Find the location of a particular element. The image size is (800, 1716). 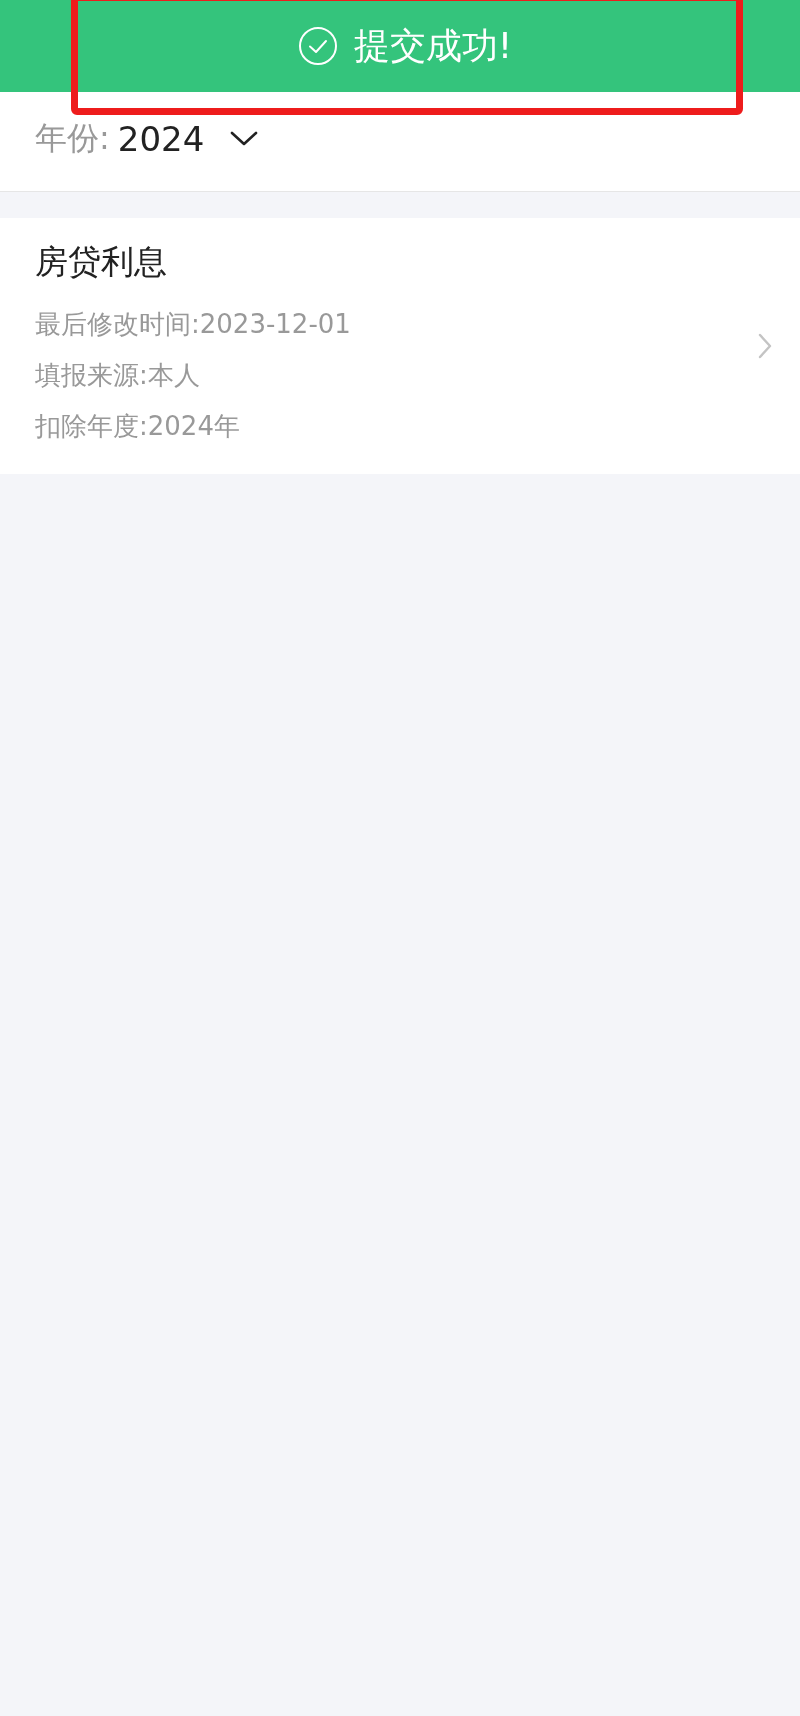

record-detail: 扣除年度:2024年 is located at coordinates (138, 426).